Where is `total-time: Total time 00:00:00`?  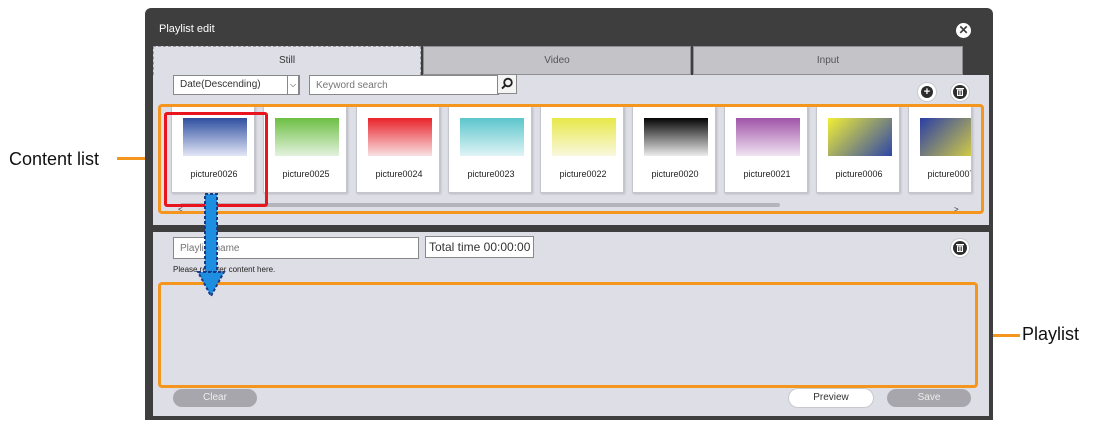
total-time: Total time 00:00:00 is located at coordinates (480, 247).